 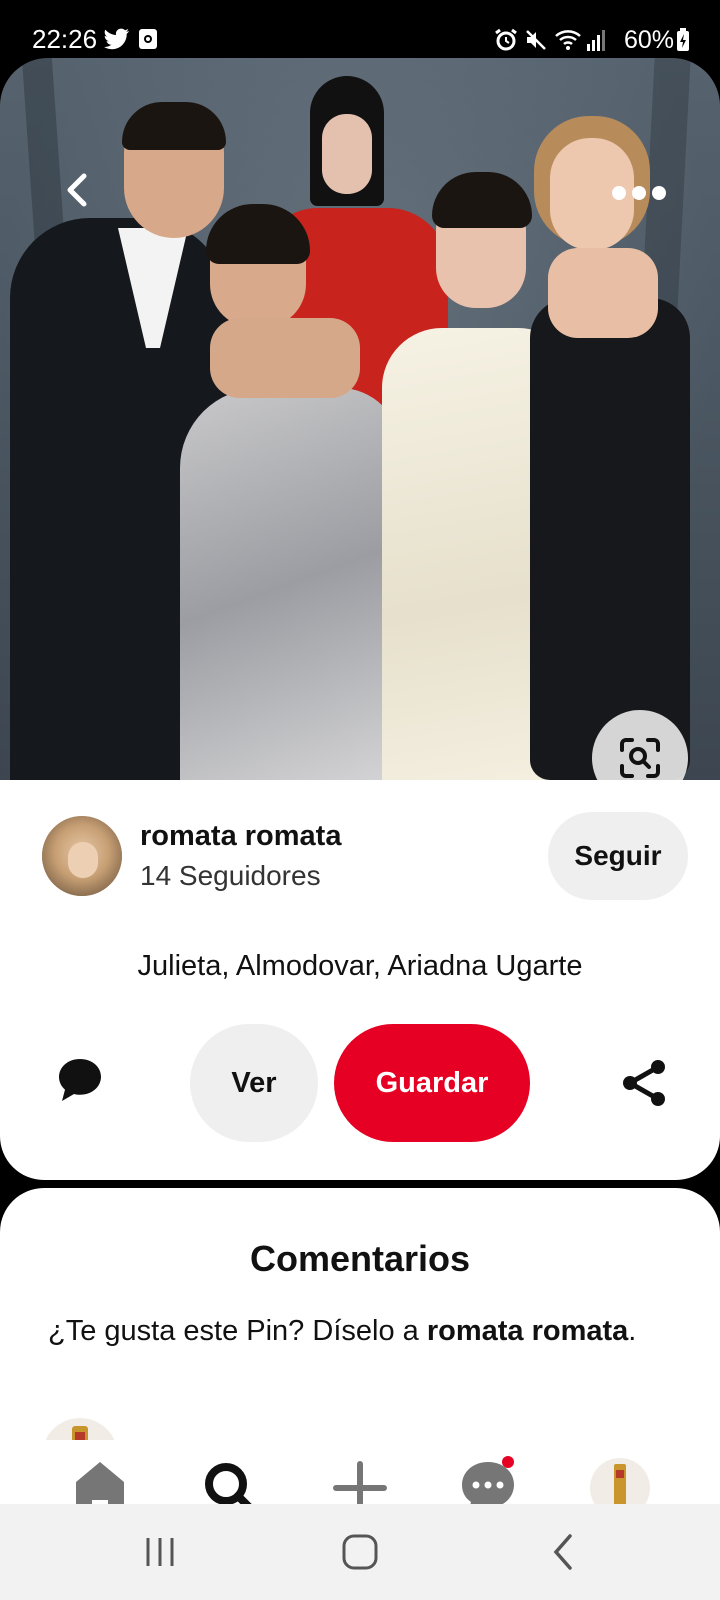 What do you see at coordinates (620, 1474) in the screenshot?
I see `profile-avatar-detail` at bounding box center [620, 1474].